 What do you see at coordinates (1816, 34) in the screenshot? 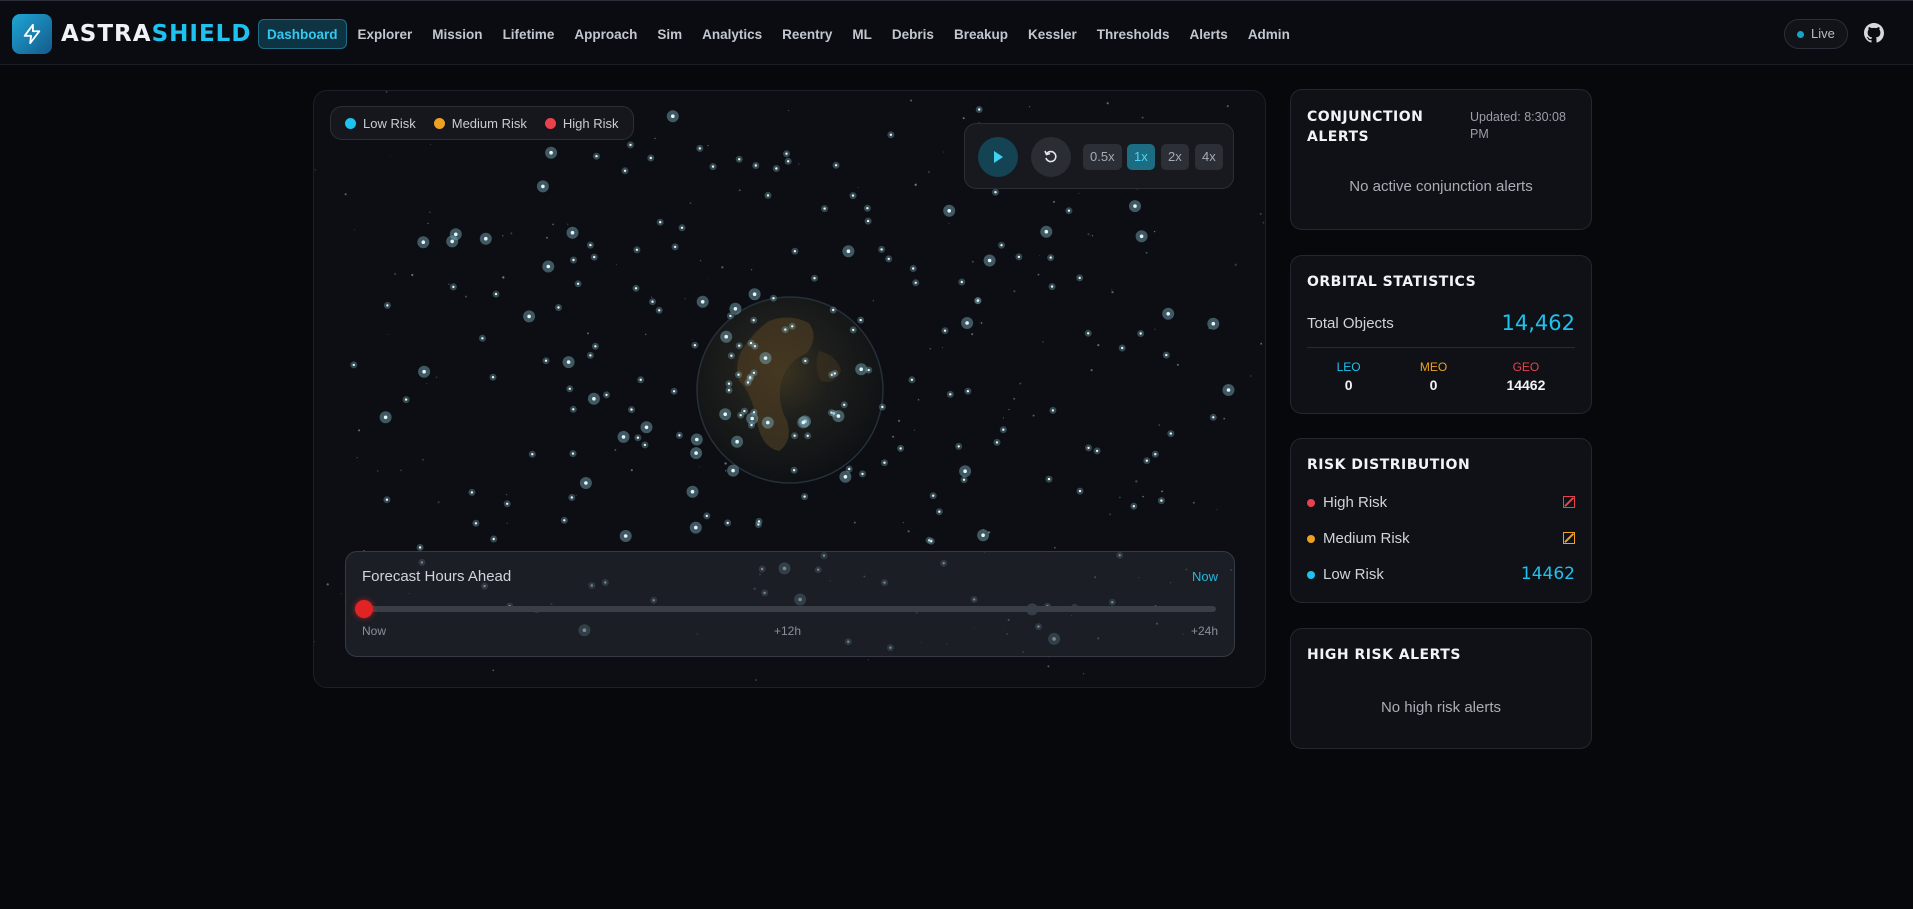
I see `live-status-button: Live` at bounding box center [1816, 34].